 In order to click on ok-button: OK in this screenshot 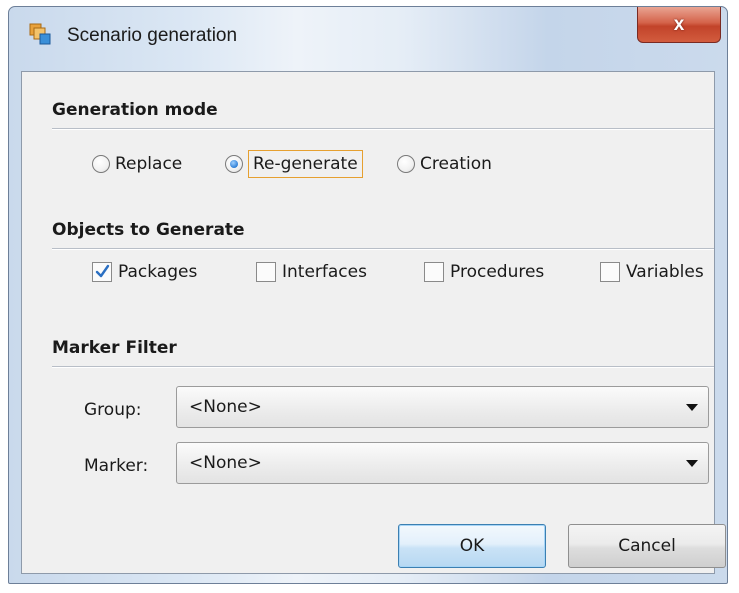, I will do `click(472, 546)`.